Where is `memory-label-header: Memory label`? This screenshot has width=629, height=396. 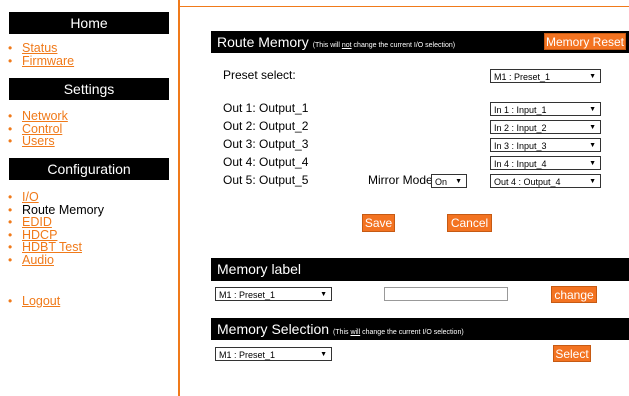
memory-label-header: Memory label is located at coordinates (420, 269).